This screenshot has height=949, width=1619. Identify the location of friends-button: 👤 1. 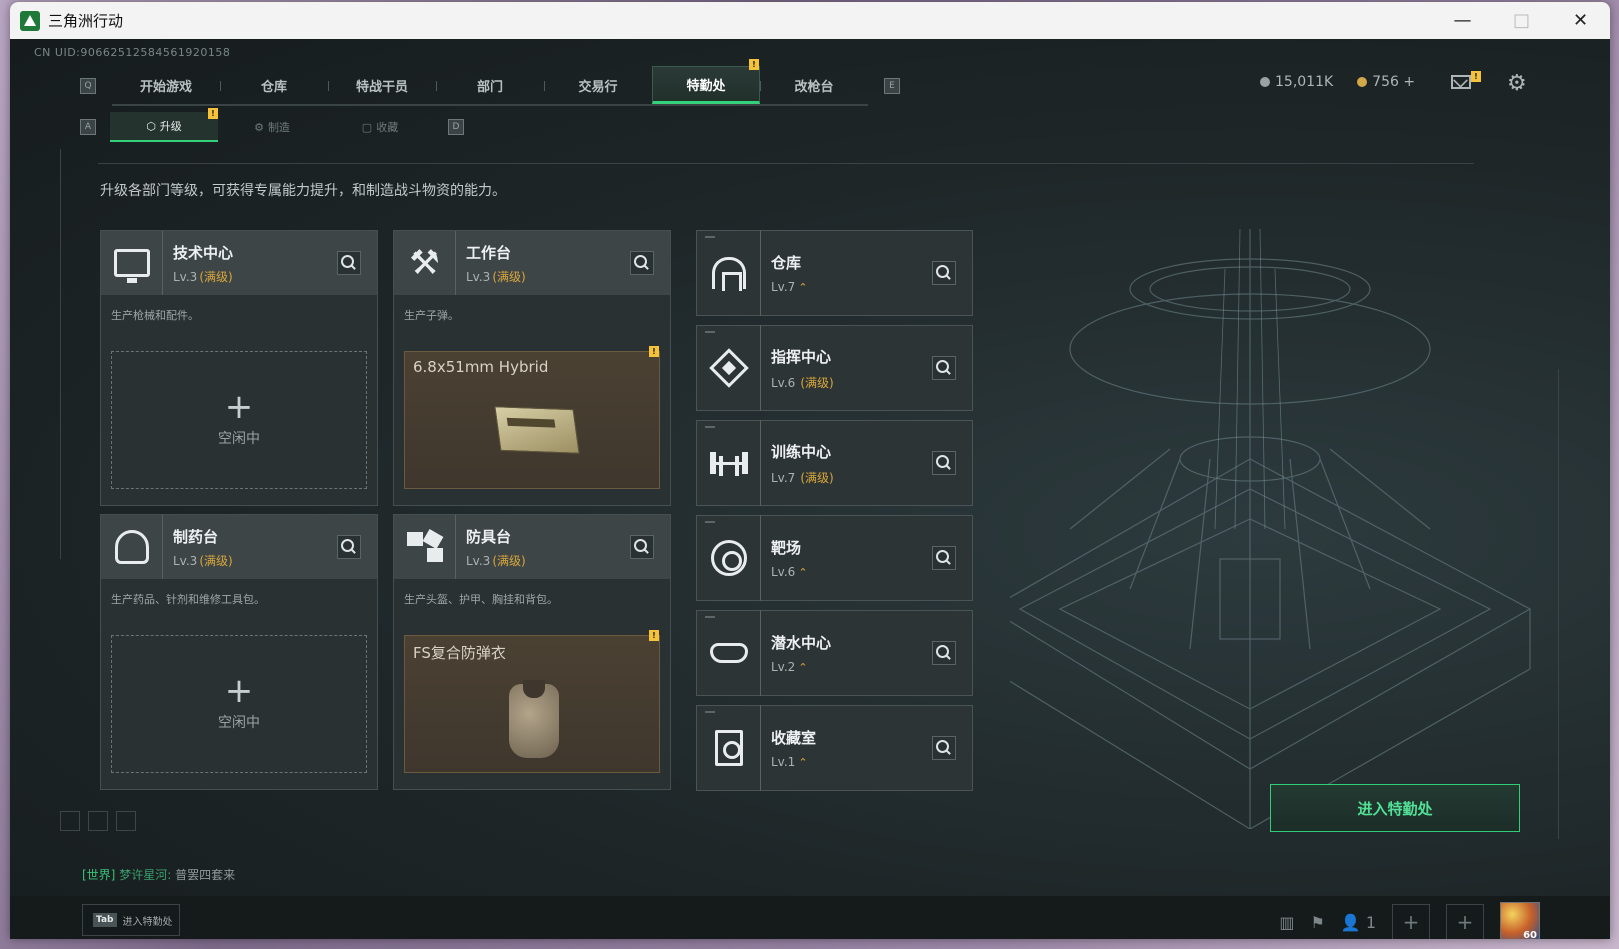
(1358, 922).